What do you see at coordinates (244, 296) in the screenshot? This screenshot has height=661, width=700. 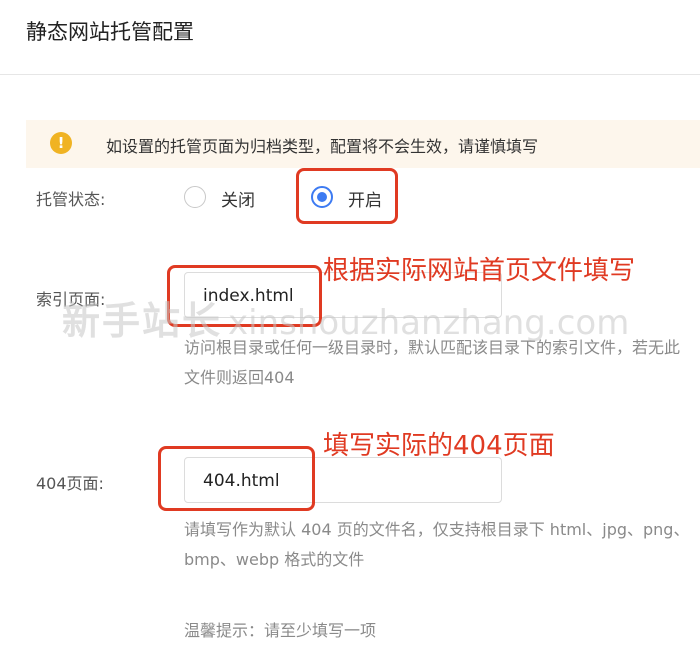 I see `index-highlight-box` at bounding box center [244, 296].